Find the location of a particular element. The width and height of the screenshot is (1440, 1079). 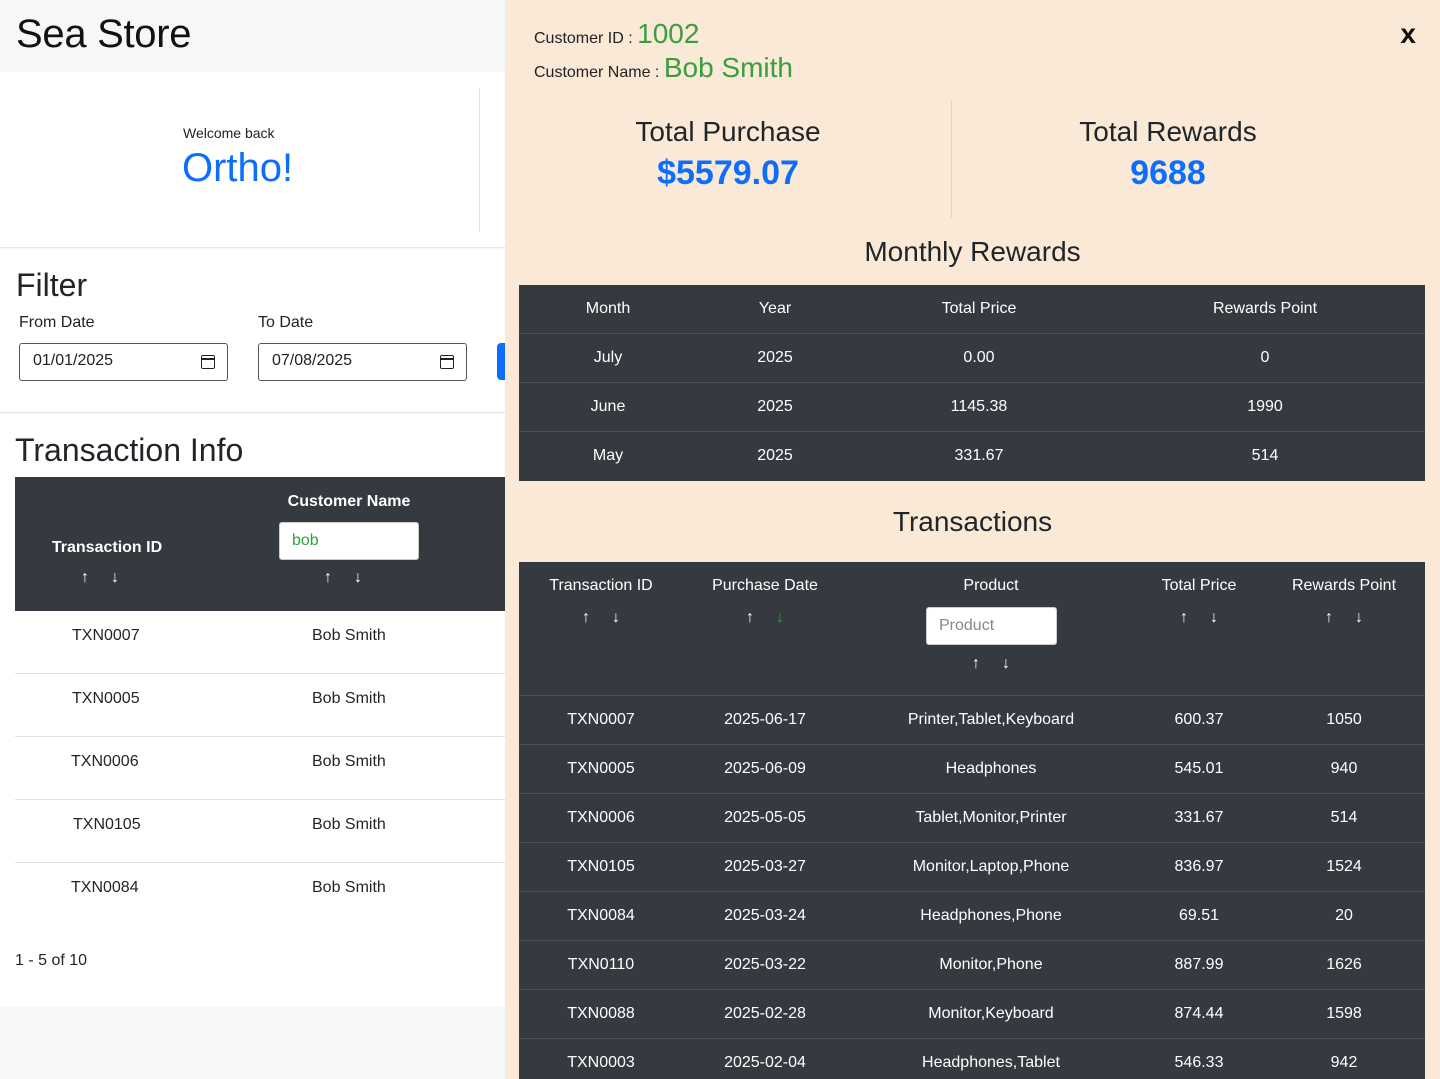

rewards-point-cell: 1524 is located at coordinates (1344, 866).